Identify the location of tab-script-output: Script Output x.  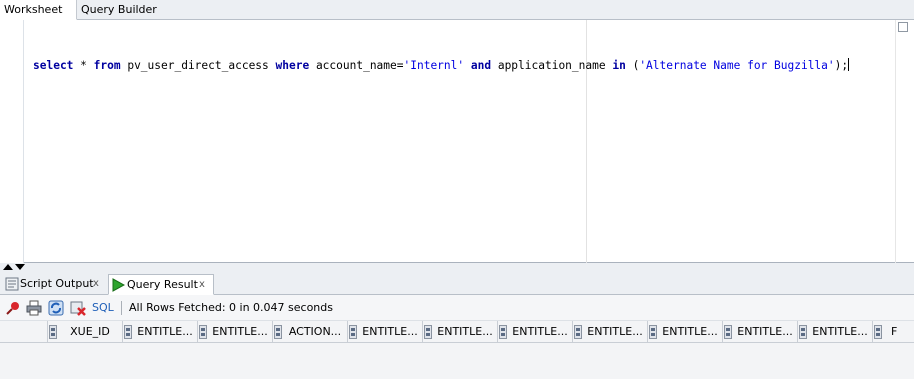
(54, 284).